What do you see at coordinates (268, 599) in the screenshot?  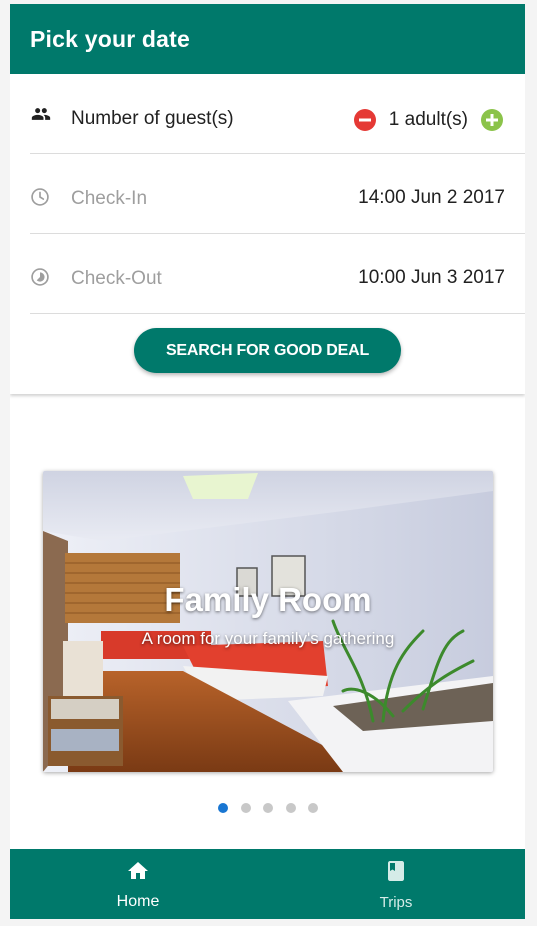 I see `slide-title: Family Room` at bounding box center [268, 599].